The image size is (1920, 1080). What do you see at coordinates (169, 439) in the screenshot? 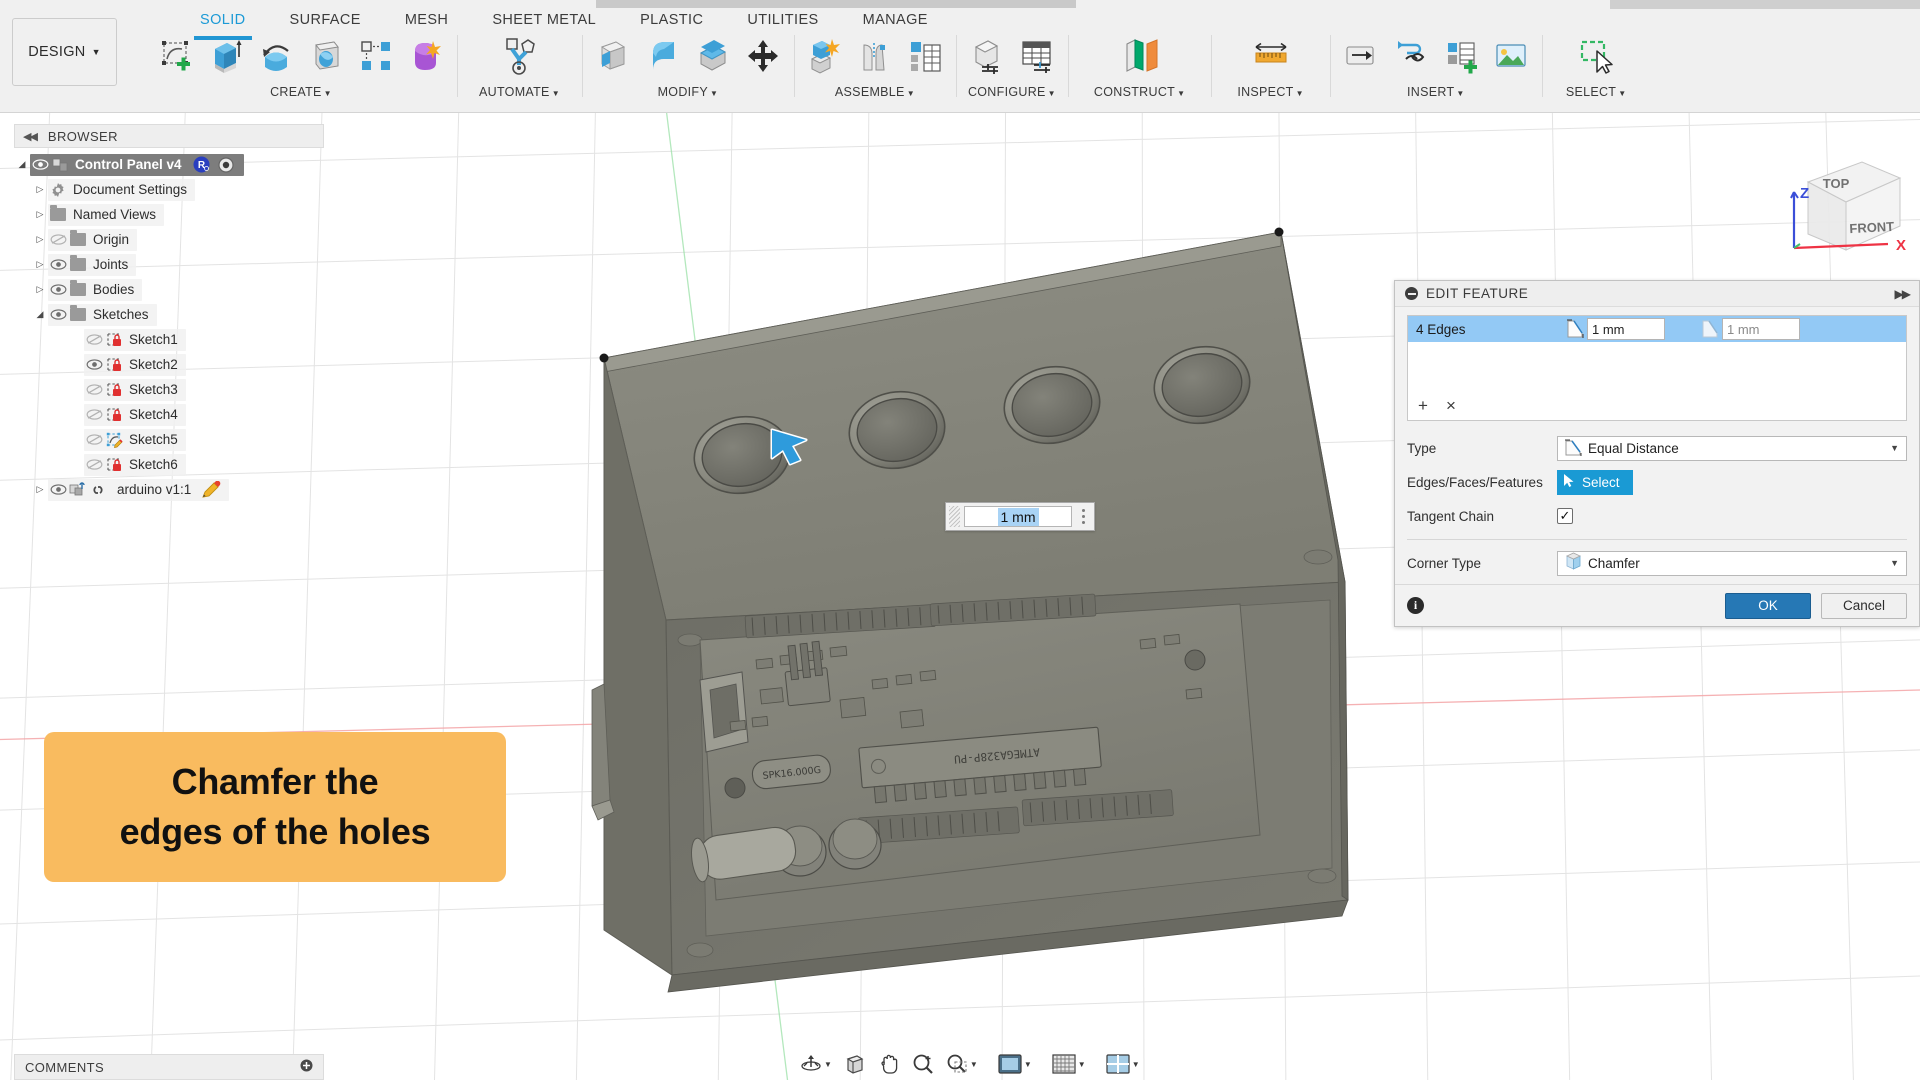
I see `tree-item-sketch5: Sketch5` at bounding box center [169, 439].